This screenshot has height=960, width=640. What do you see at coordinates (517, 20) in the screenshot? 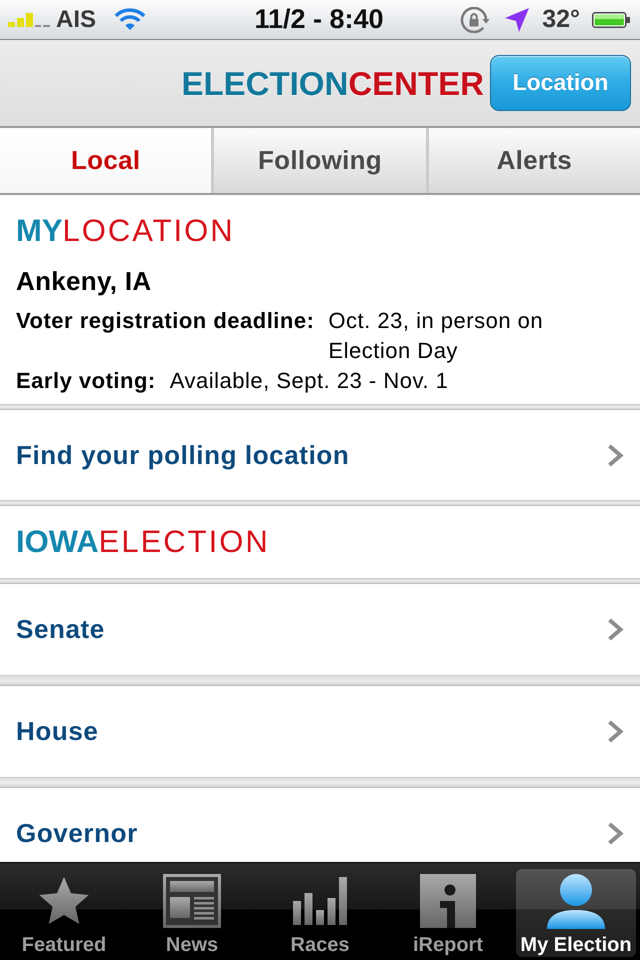
I see `location-arrow-icon` at bounding box center [517, 20].